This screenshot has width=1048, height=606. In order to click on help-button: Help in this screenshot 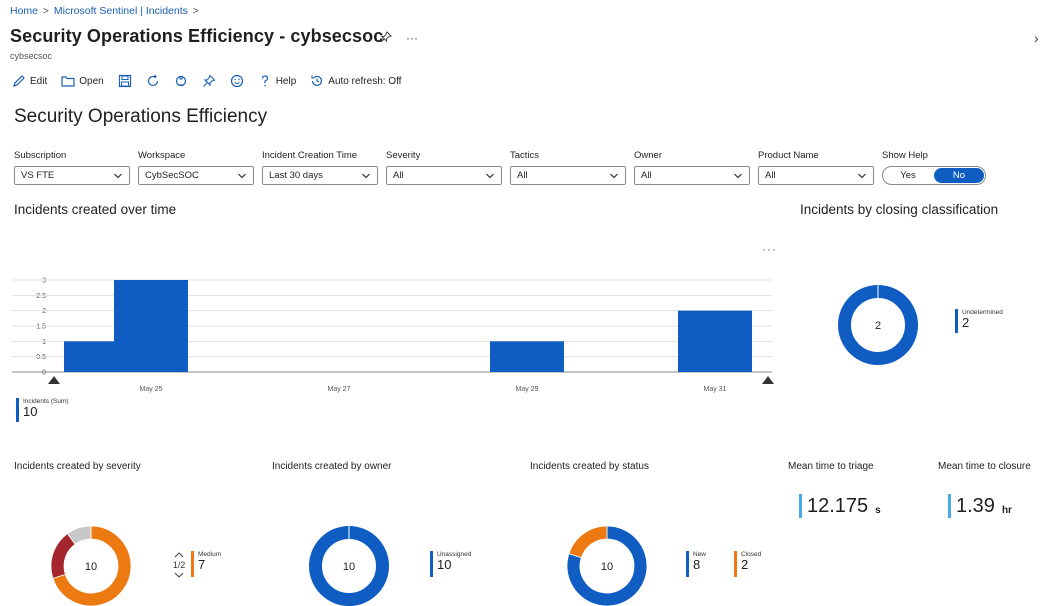, I will do `click(277, 81)`.